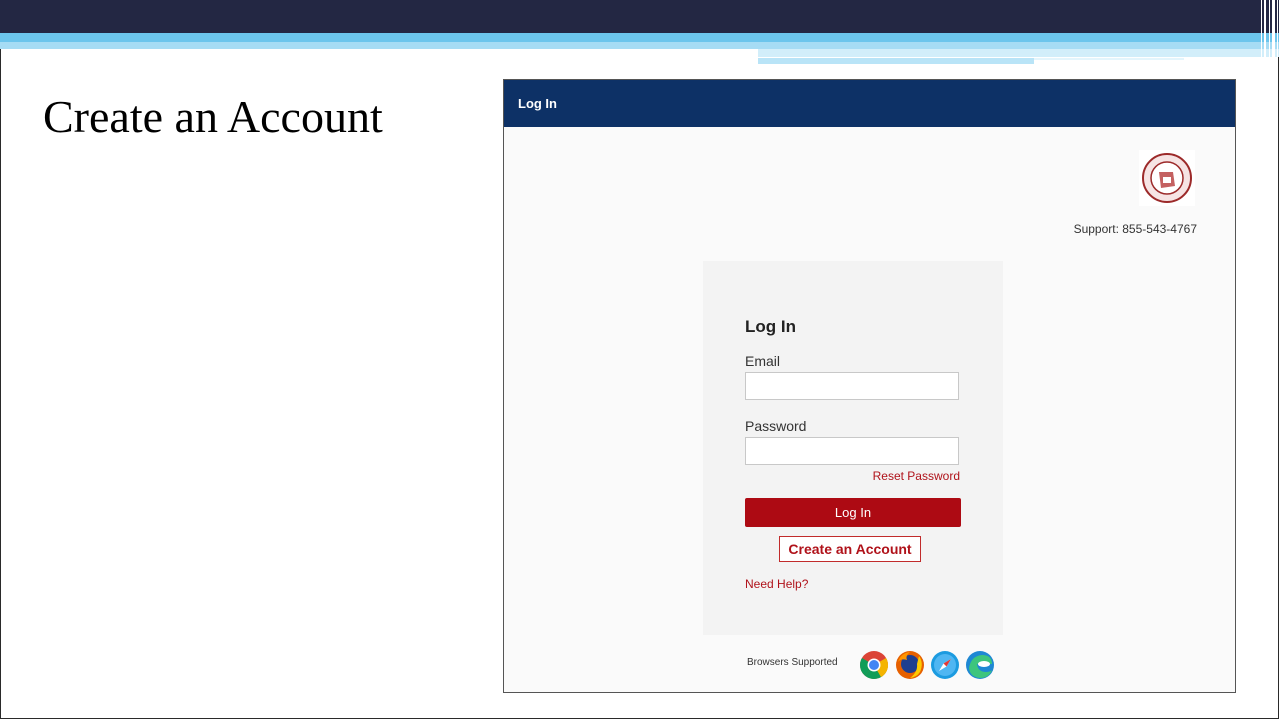  Describe the element at coordinates (945, 665) in the screenshot. I see `safari-icon` at that location.